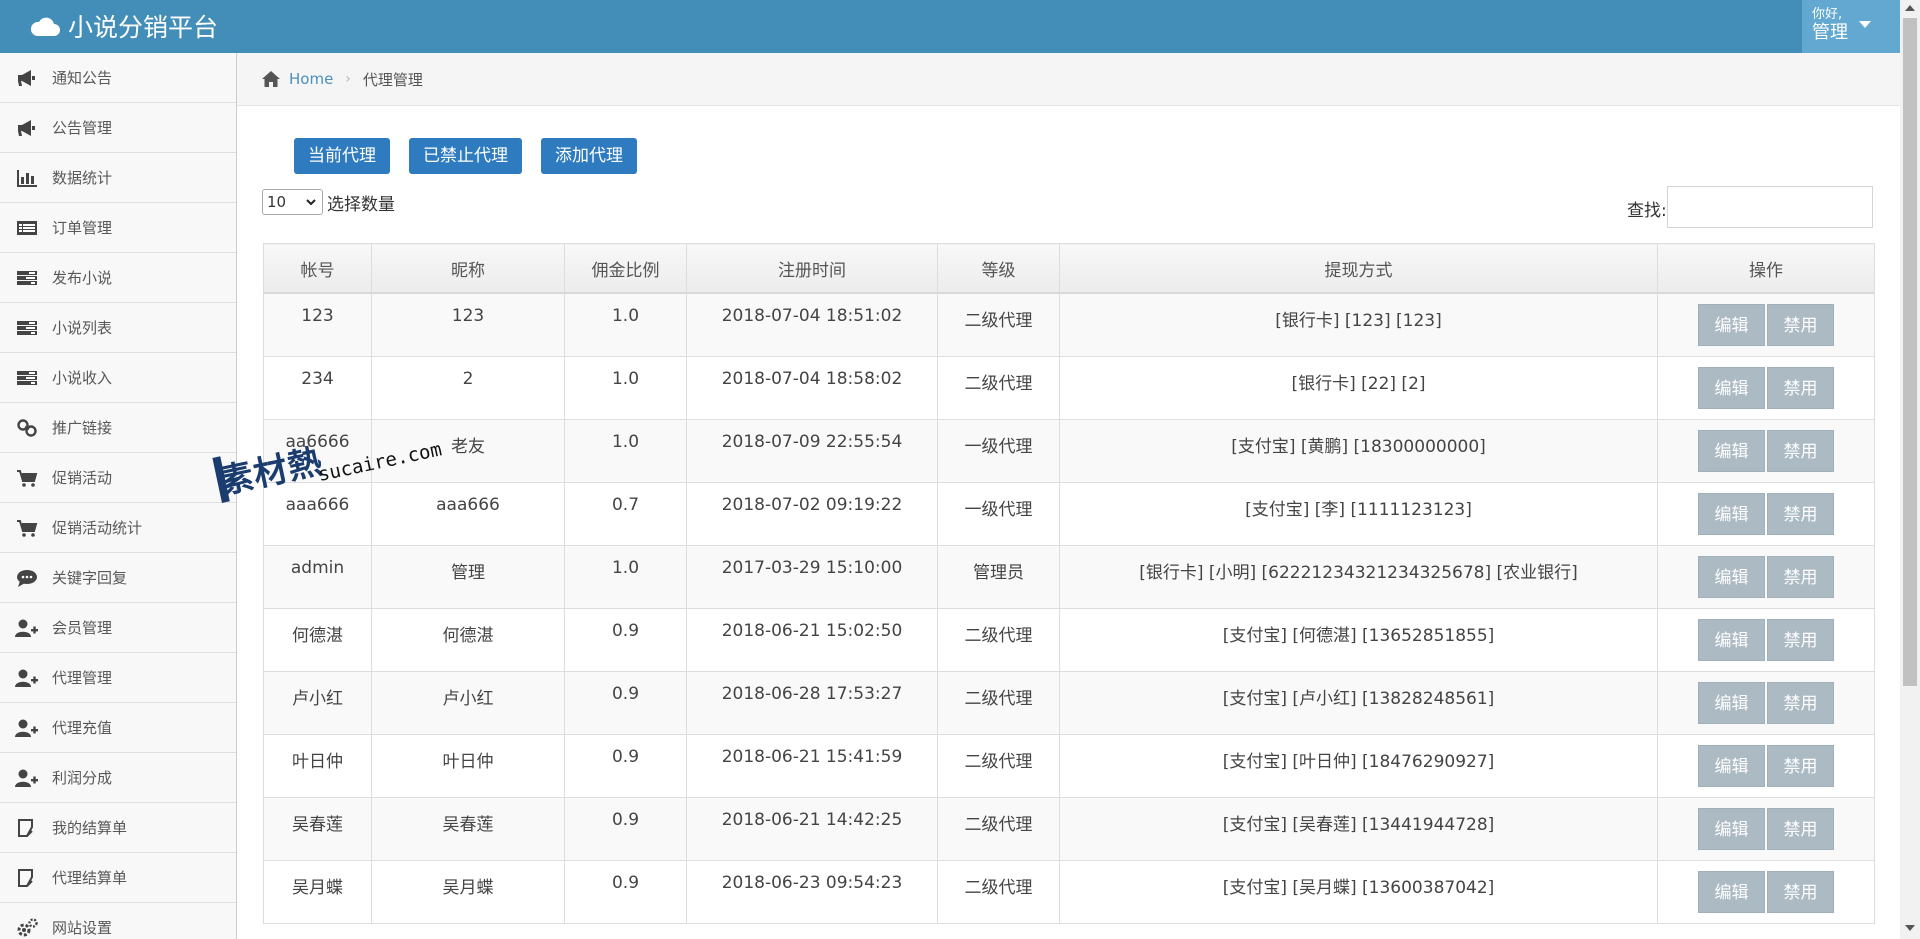 The width and height of the screenshot is (1920, 939). What do you see at coordinates (124, 26) in the screenshot?
I see `brand: 小说分销平台` at bounding box center [124, 26].